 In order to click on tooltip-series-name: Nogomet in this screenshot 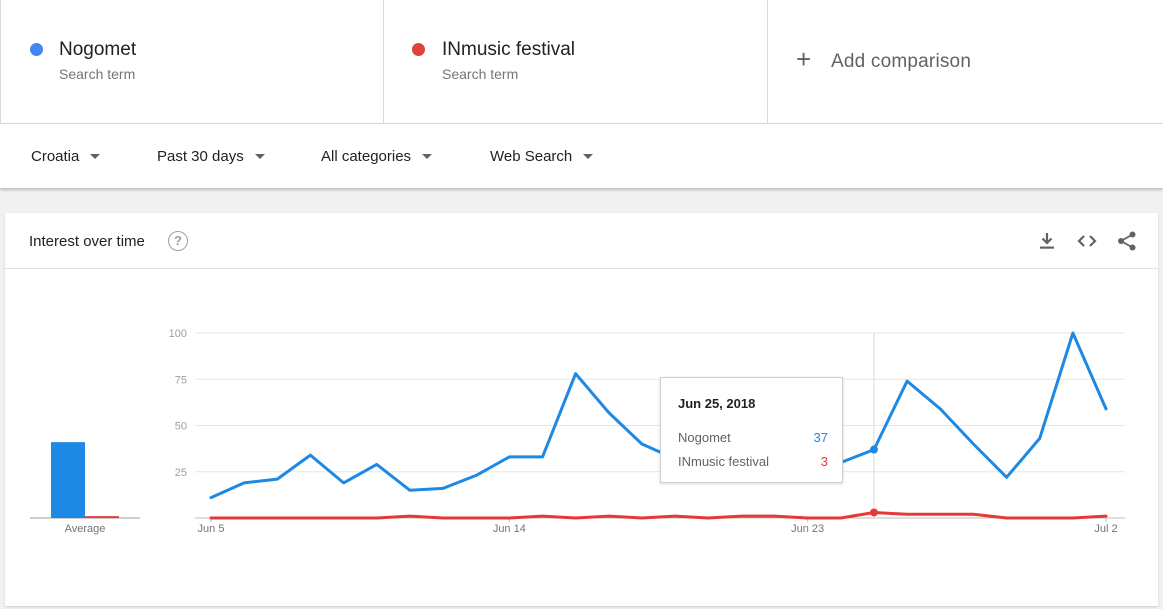, I will do `click(704, 437)`.